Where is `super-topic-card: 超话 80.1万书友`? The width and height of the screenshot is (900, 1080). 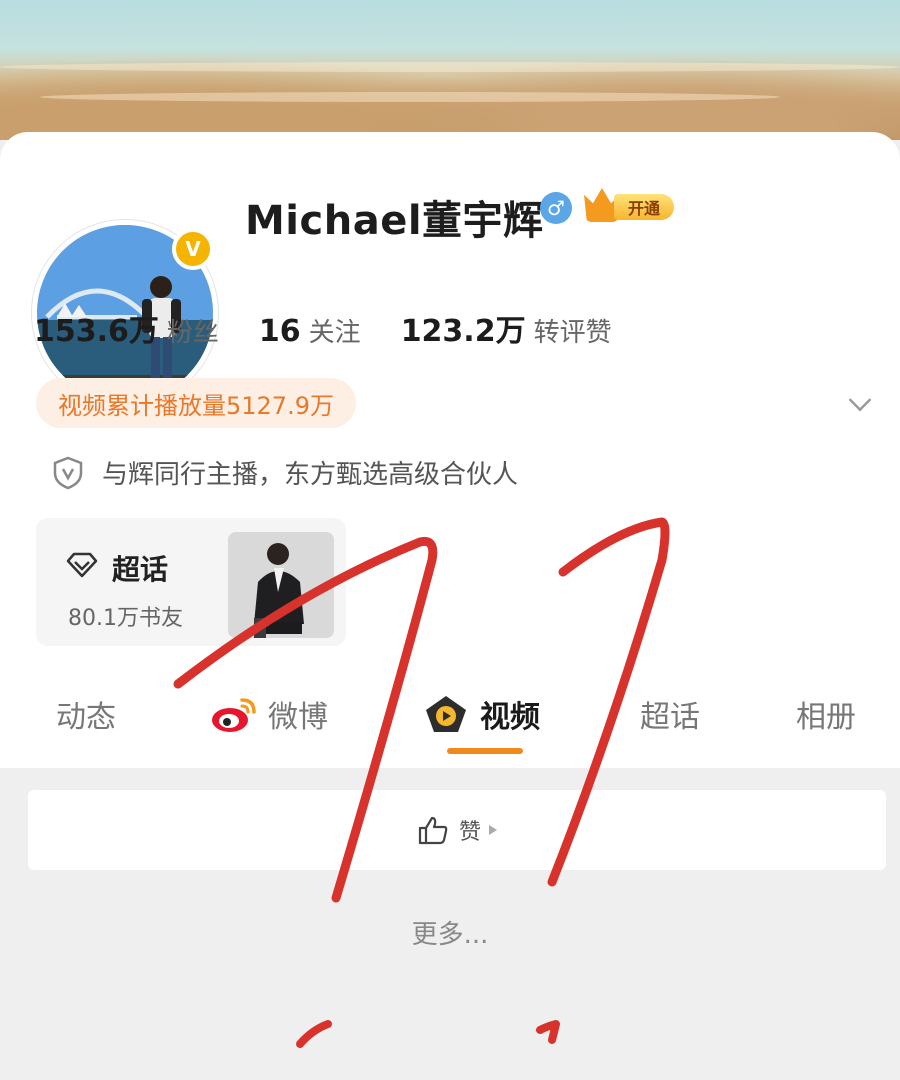 super-topic-card: 超话 80.1万书友 is located at coordinates (191, 582).